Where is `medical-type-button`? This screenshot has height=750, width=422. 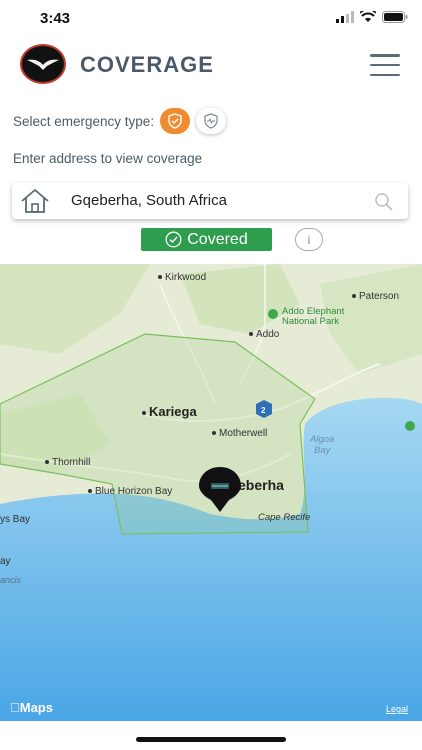 medical-type-button is located at coordinates (211, 121).